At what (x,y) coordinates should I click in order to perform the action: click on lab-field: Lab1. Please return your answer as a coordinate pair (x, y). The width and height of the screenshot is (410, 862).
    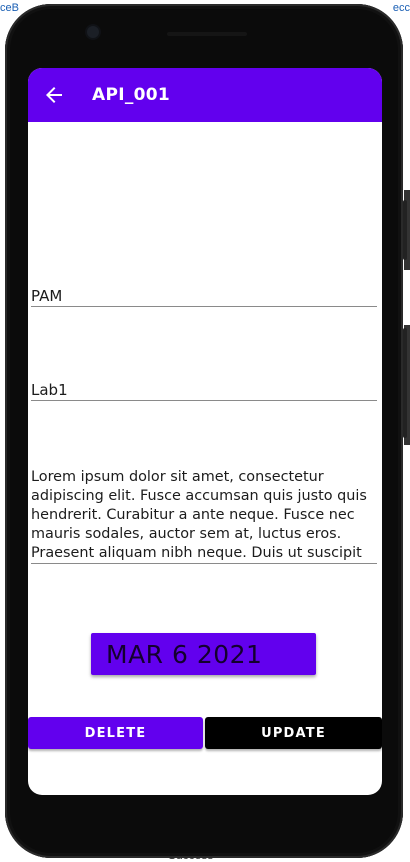
    Looking at the image, I should click on (204, 390).